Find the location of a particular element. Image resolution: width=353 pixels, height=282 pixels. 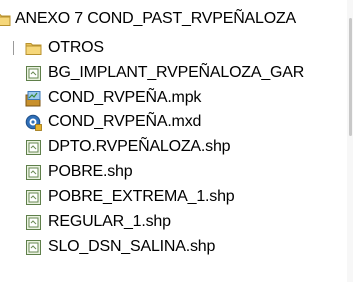

tree-item-bg-implant: BG_IMPLANT_RVPEÑALOZA_GAR is located at coordinates (164, 73).